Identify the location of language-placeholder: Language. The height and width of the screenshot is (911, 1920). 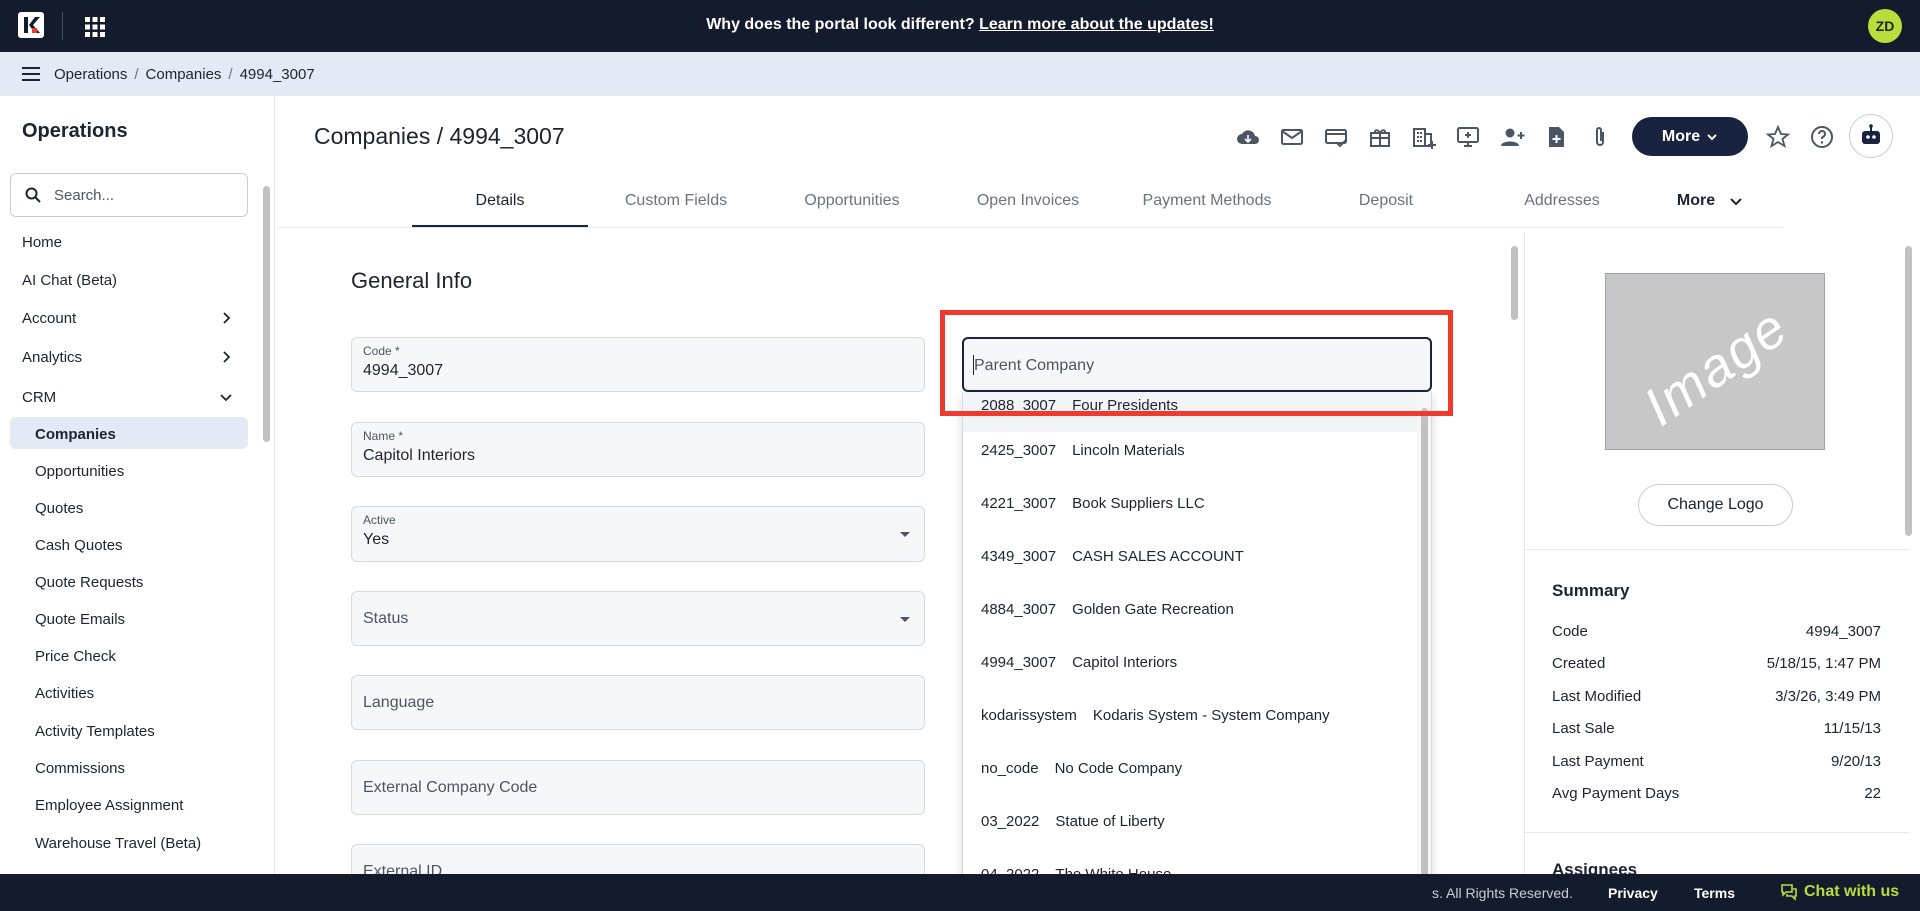
(399, 702).